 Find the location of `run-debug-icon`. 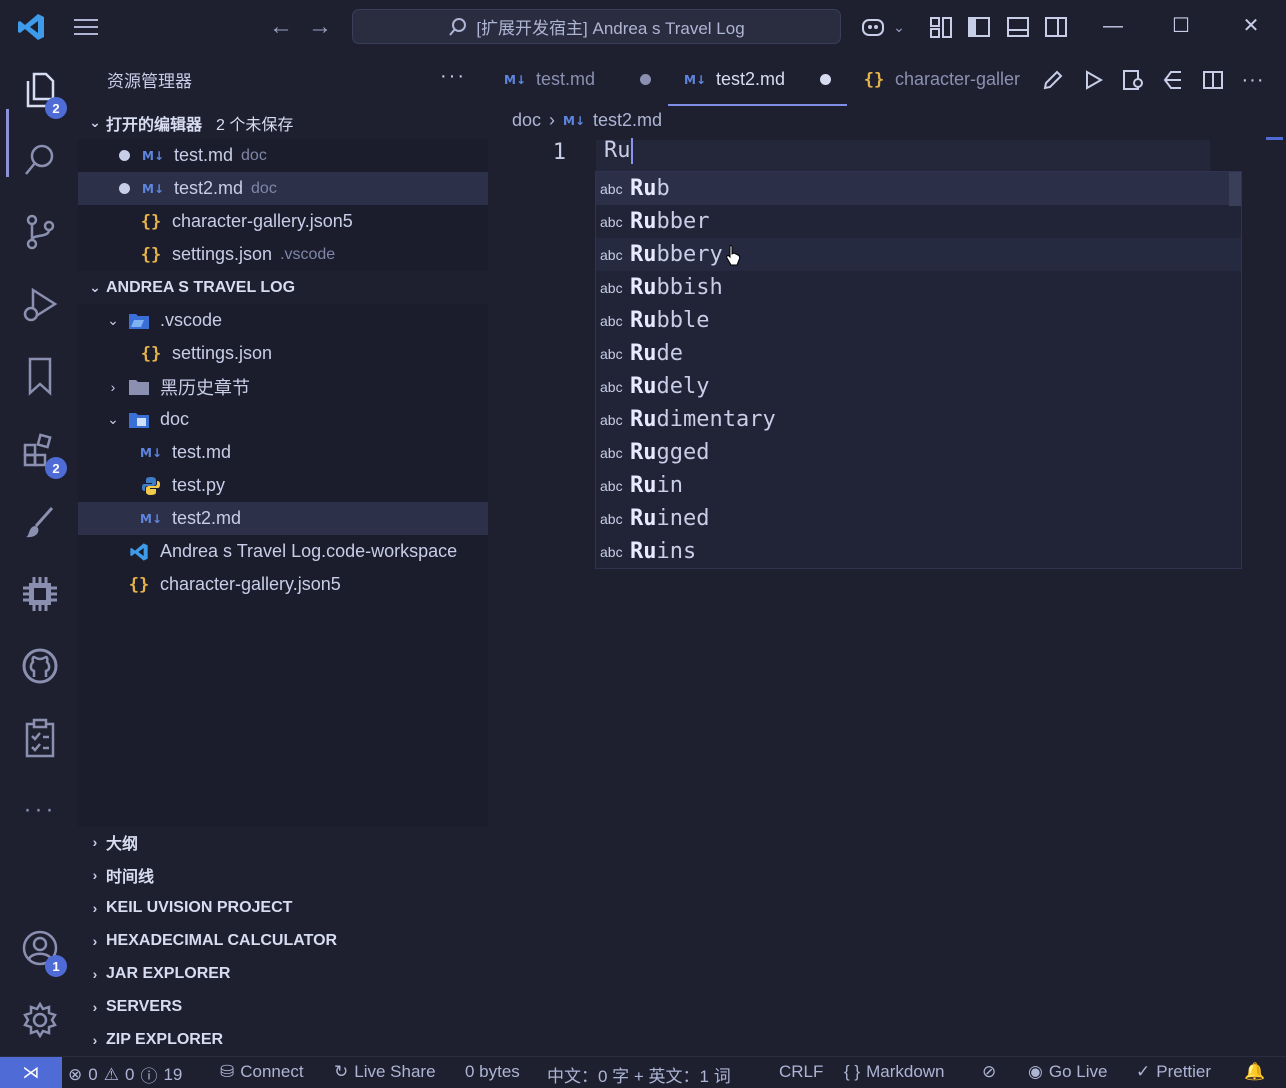

run-debug-icon is located at coordinates (40, 304).